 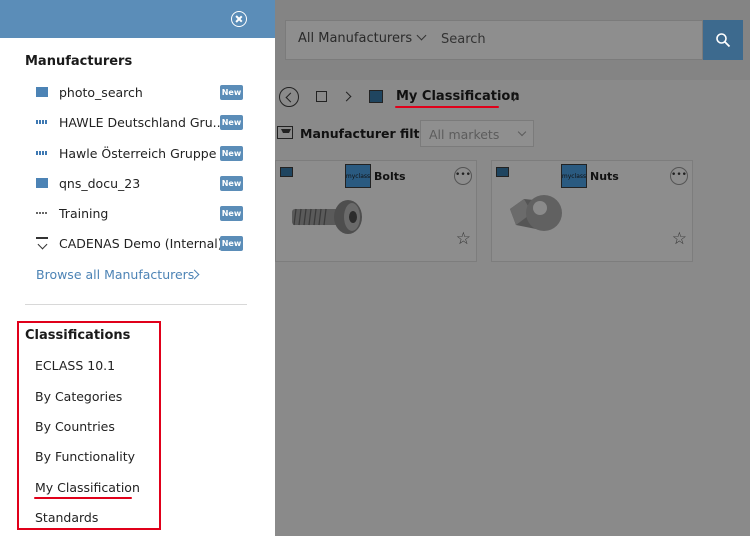 I want to click on manufacturer-item: Training New, so click(x=137, y=216).